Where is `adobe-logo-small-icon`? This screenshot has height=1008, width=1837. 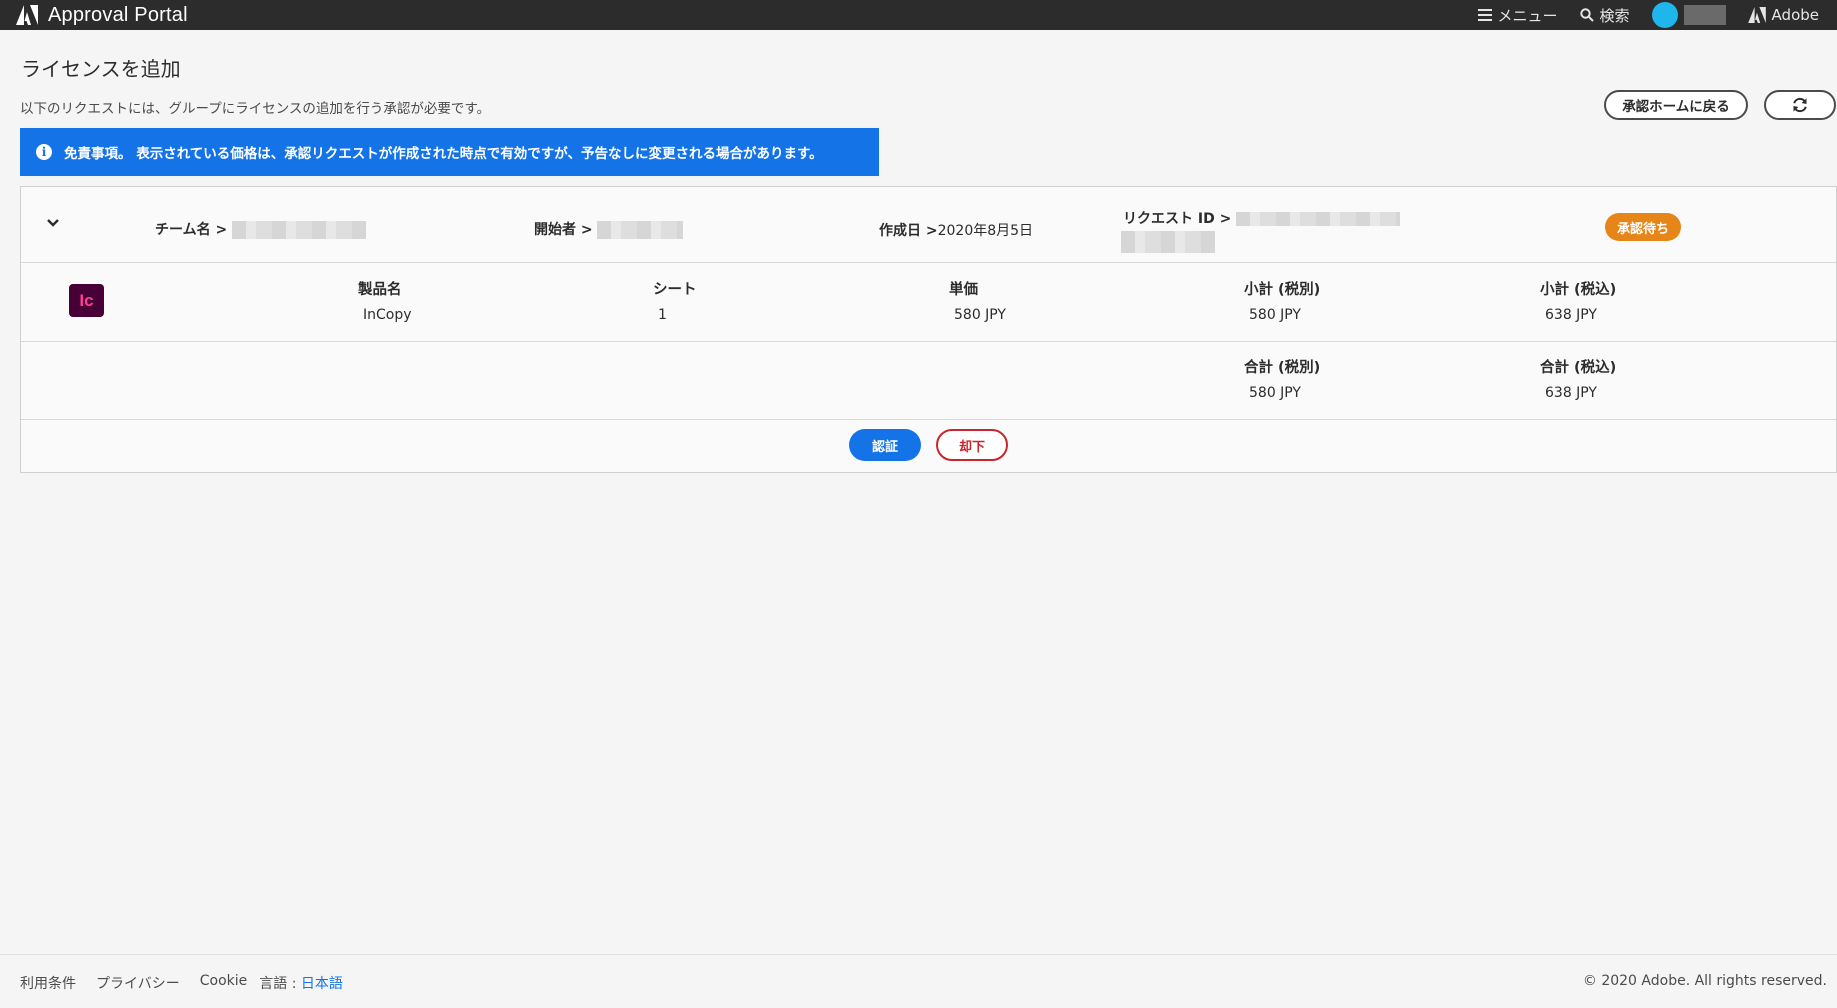 adobe-logo-small-icon is located at coordinates (1756, 15).